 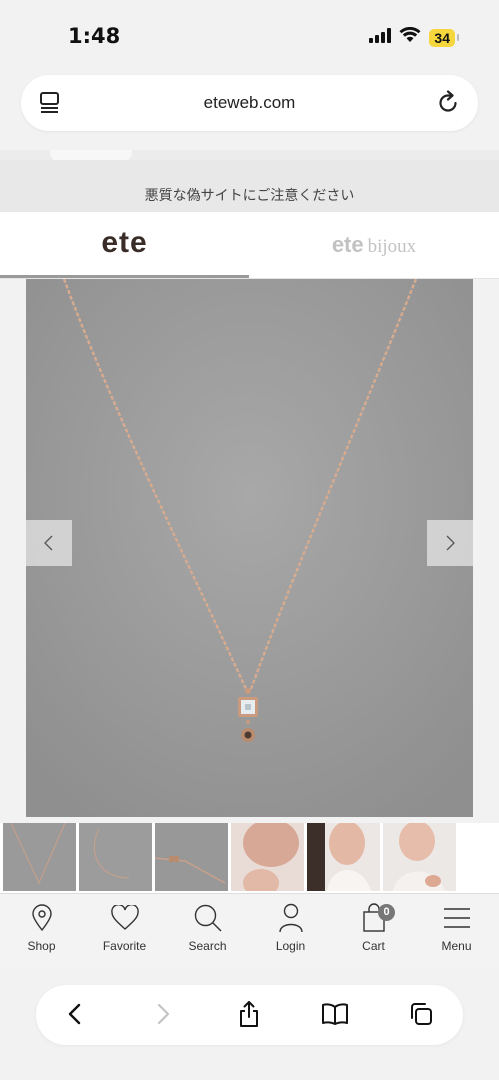 I want to click on warning-text: 悪質な偽サイトにご注意ください, so click(x=249, y=195).